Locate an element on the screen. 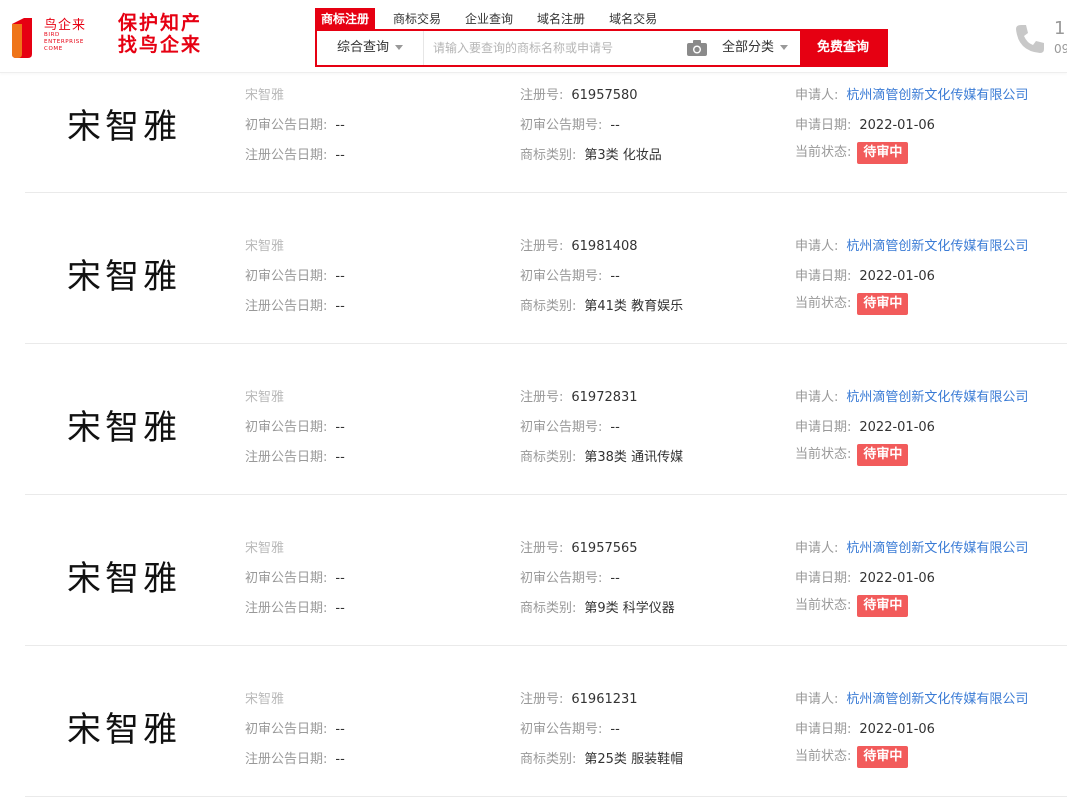 This screenshot has height=797, width=1067. reg-no-value: 61957580 is located at coordinates (604, 95).